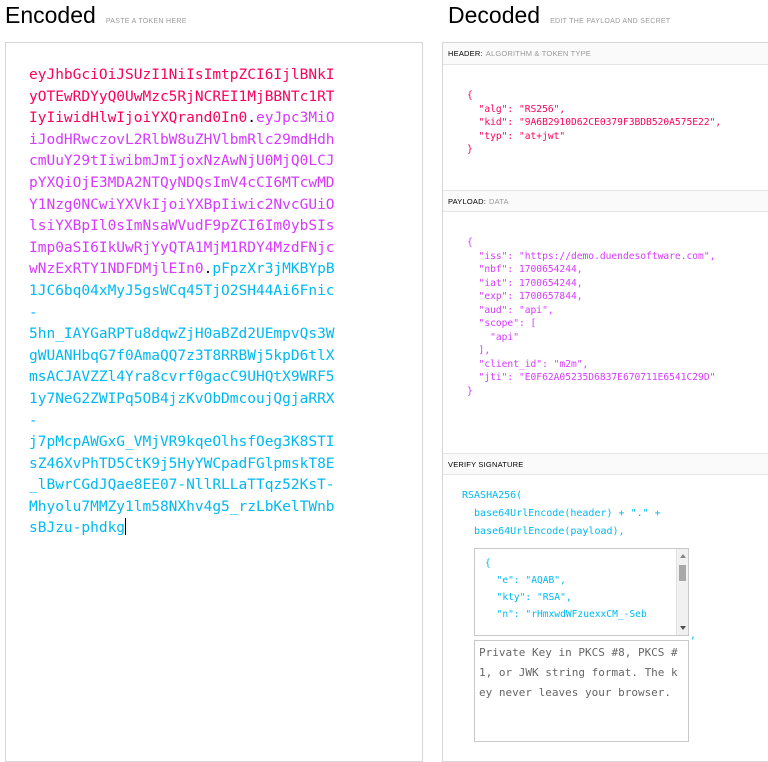 Image resolution: width=768 pixels, height=762 pixels. Describe the element at coordinates (50, 15) in the screenshot. I see `encoded-title: Encoded` at that location.